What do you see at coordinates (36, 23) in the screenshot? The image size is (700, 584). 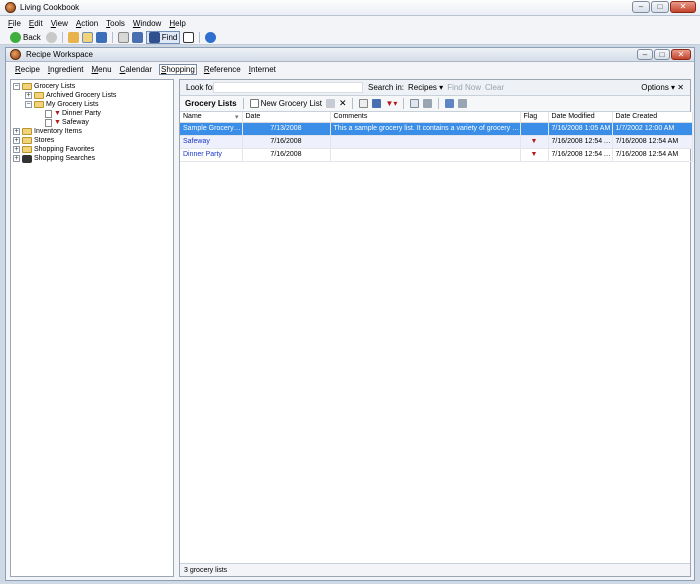 I see `menu-edit: Edit` at bounding box center [36, 23].